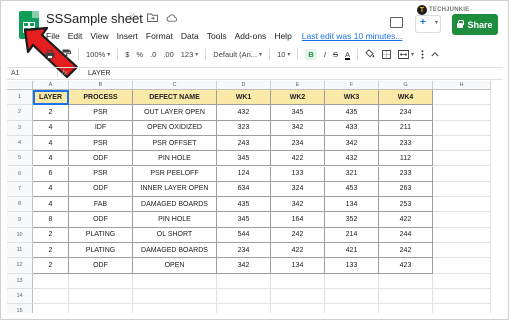  I want to click on menu-tools: Tools, so click(217, 36).